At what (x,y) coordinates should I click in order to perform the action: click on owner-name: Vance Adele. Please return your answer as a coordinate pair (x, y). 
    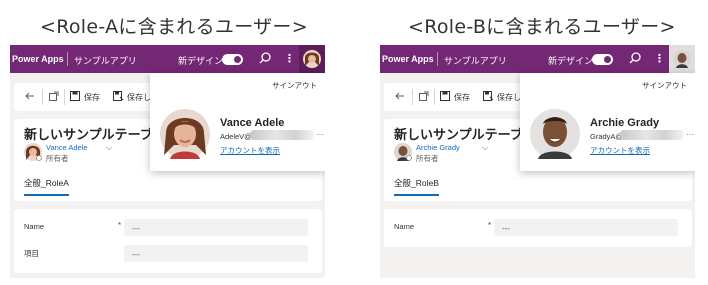
    Looking at the image, I should click on (67, 147).